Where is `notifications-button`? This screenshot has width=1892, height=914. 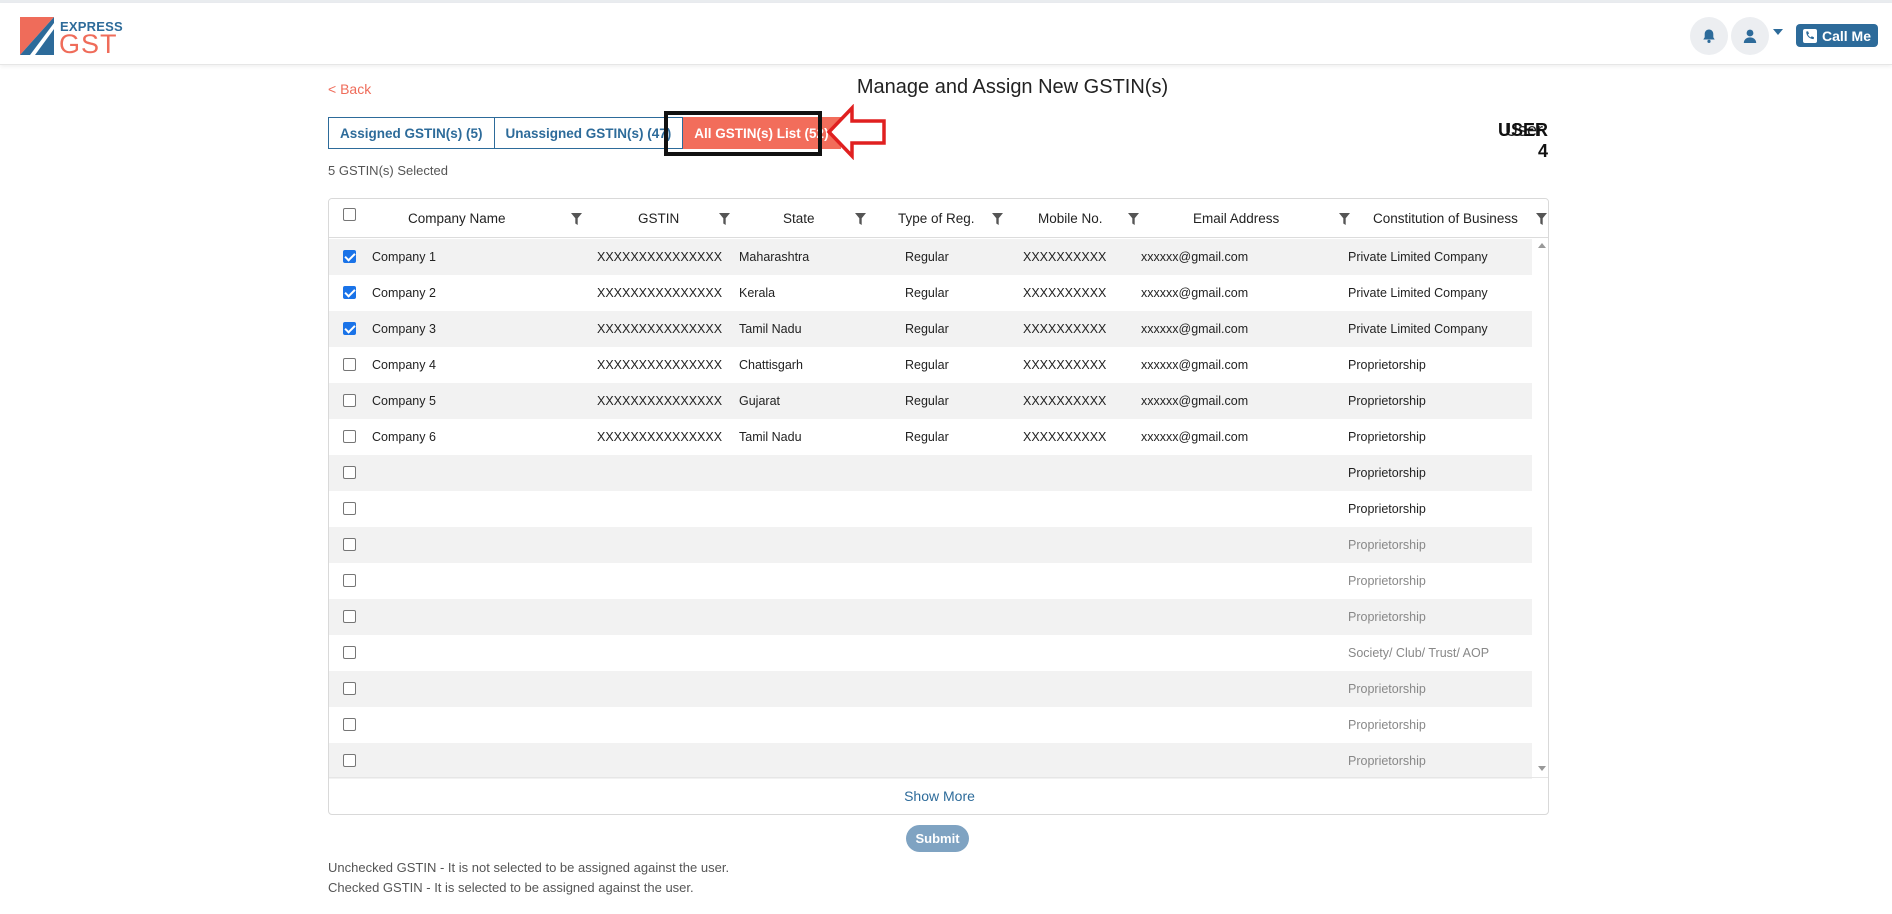 notifications-button is located at coordinates (1709, 36).